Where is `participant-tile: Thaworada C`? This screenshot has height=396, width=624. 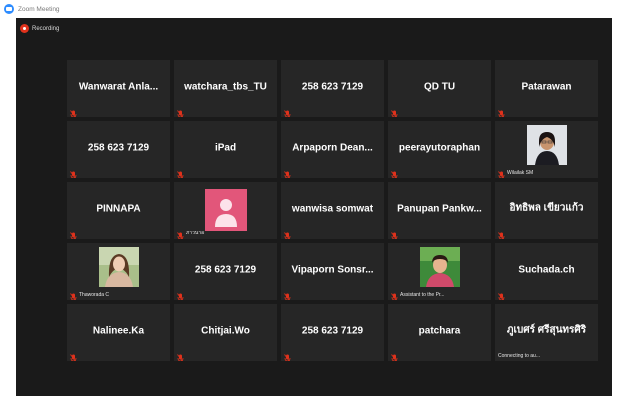 participant-tile: Thaworada C is located at coordinates (118, 271).